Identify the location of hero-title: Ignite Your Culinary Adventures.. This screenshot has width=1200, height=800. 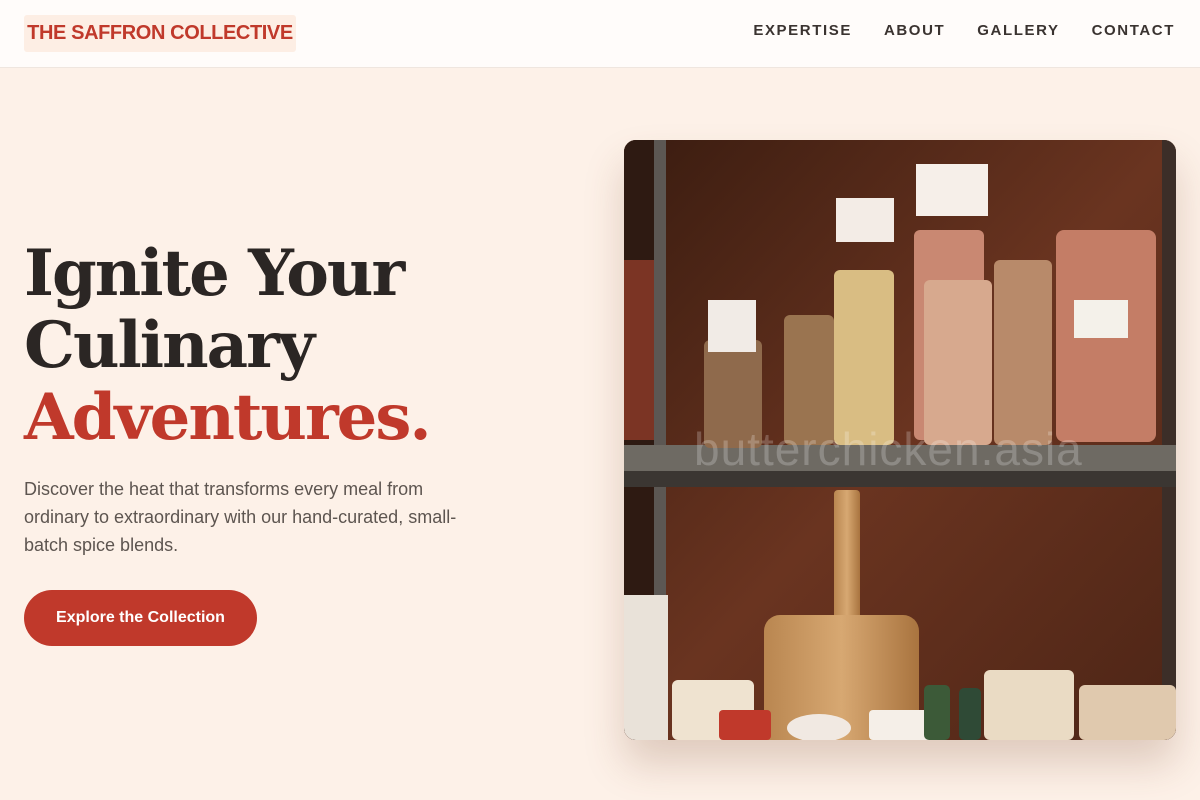
(228, 345).